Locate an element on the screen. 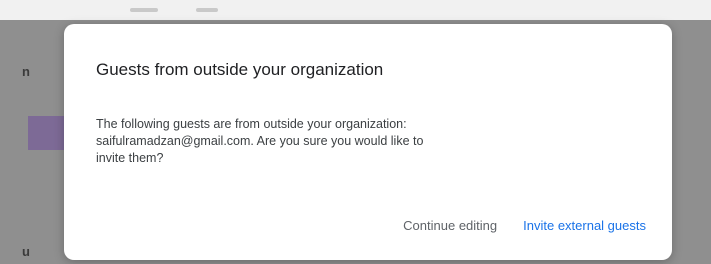  invite-external-guests-button: Invite external guests is located at coordinates (584, 225).